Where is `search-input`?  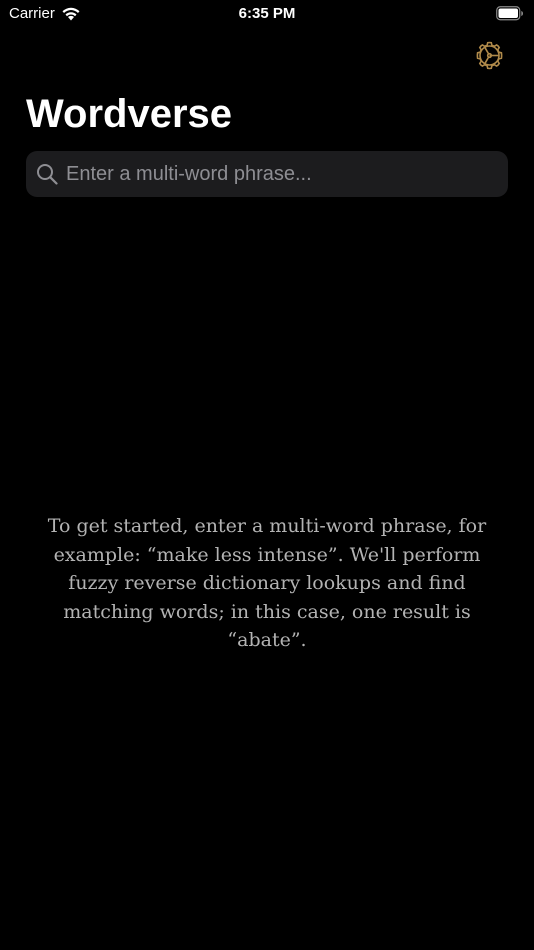 search-input is located at coordinates (287, 174).